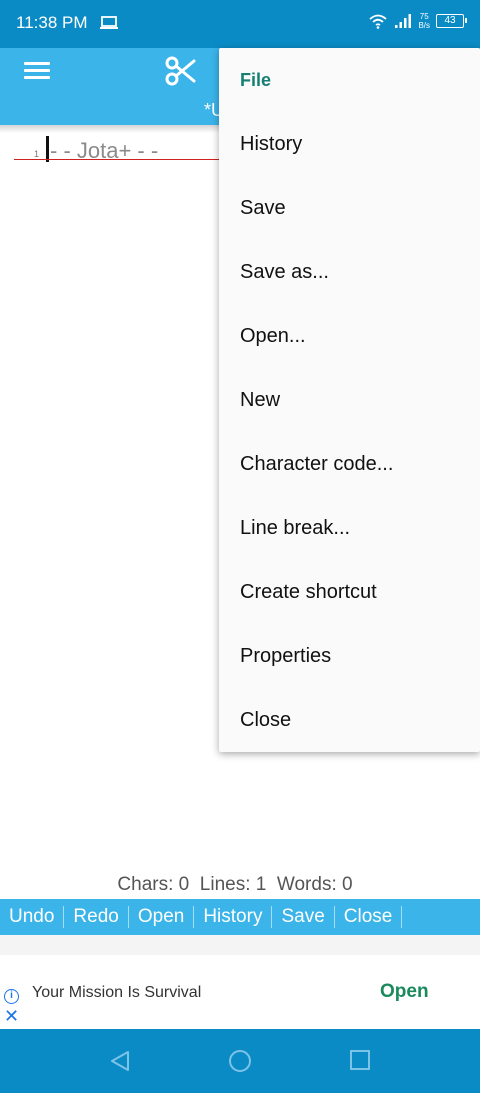 This screenshot has width=480, height=1093. What do you see at coordinates (303, 917) in the screenshot?
I see `save-button: Save` at bounding box center [303, 917].